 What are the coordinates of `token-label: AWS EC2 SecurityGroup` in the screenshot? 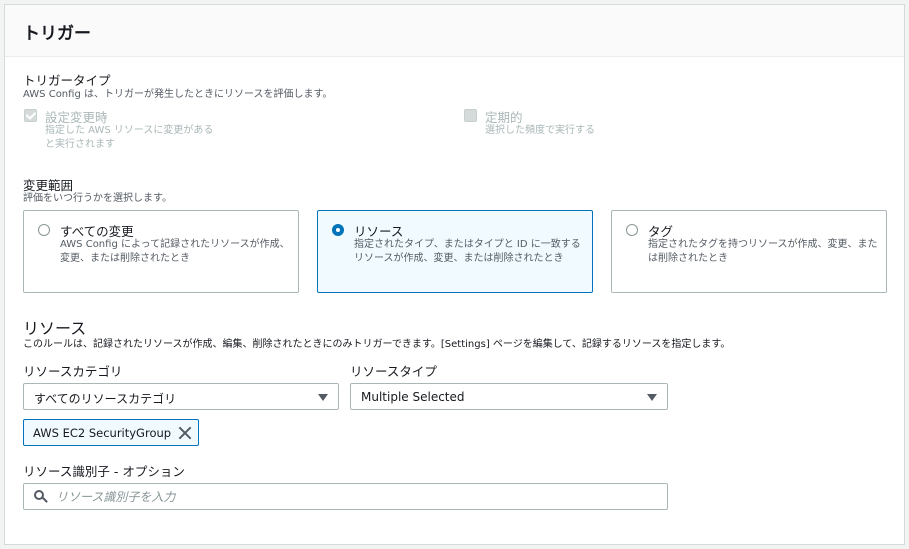 It's located at (102, 433).